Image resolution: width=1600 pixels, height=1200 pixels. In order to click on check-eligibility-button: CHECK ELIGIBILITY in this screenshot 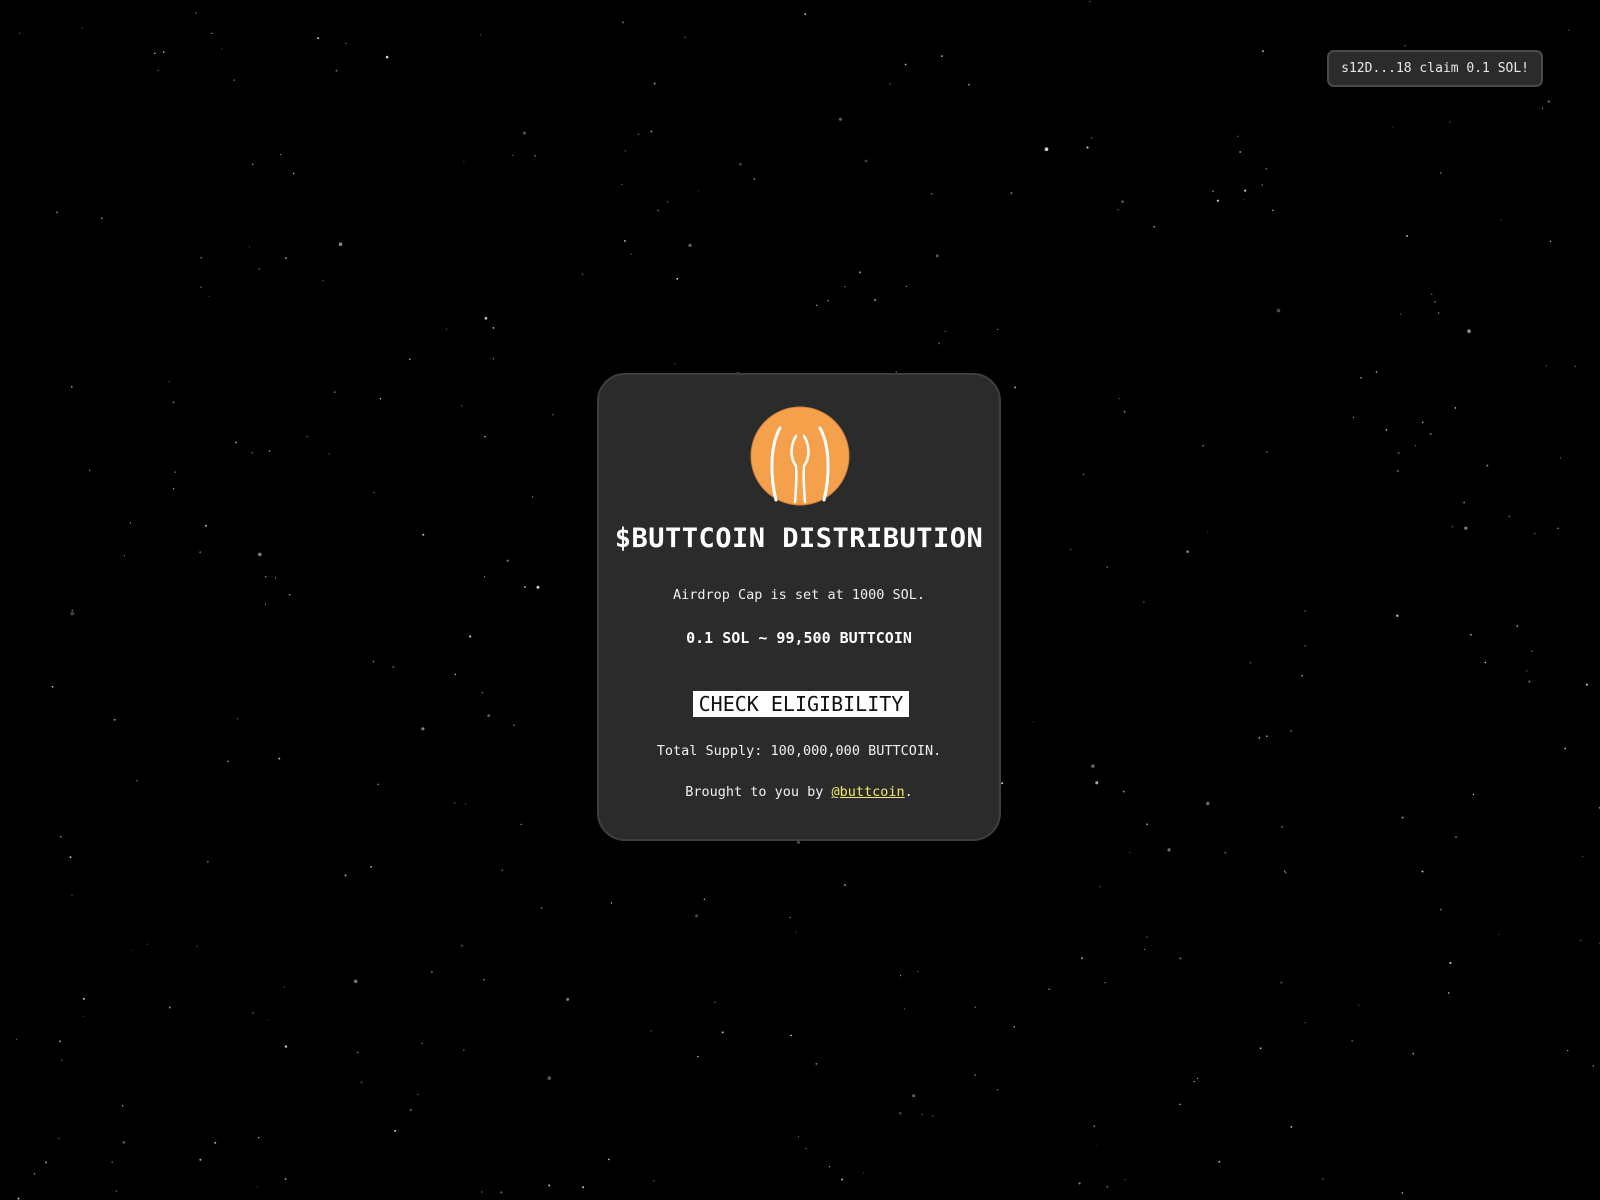, I will do `click(801, 704)`.